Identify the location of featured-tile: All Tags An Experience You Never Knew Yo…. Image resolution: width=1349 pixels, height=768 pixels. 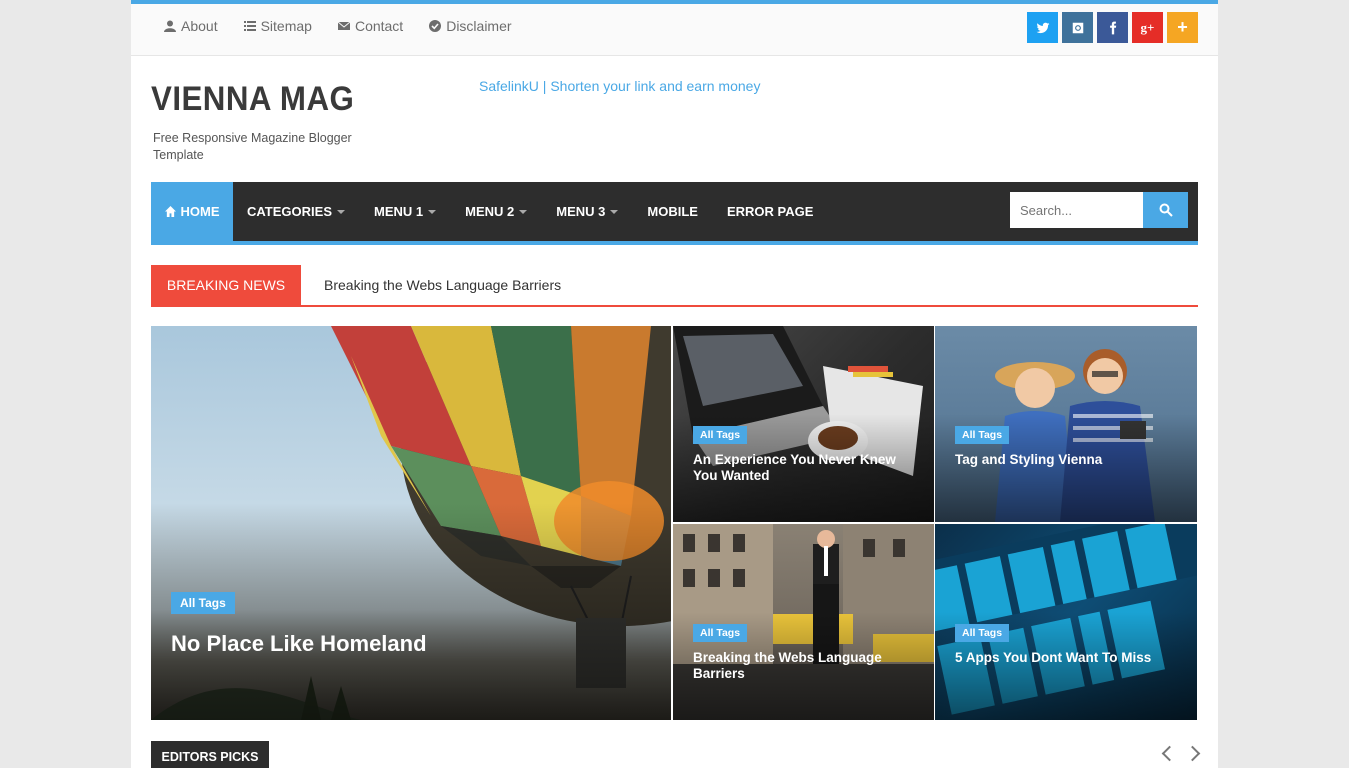
(803, 424).